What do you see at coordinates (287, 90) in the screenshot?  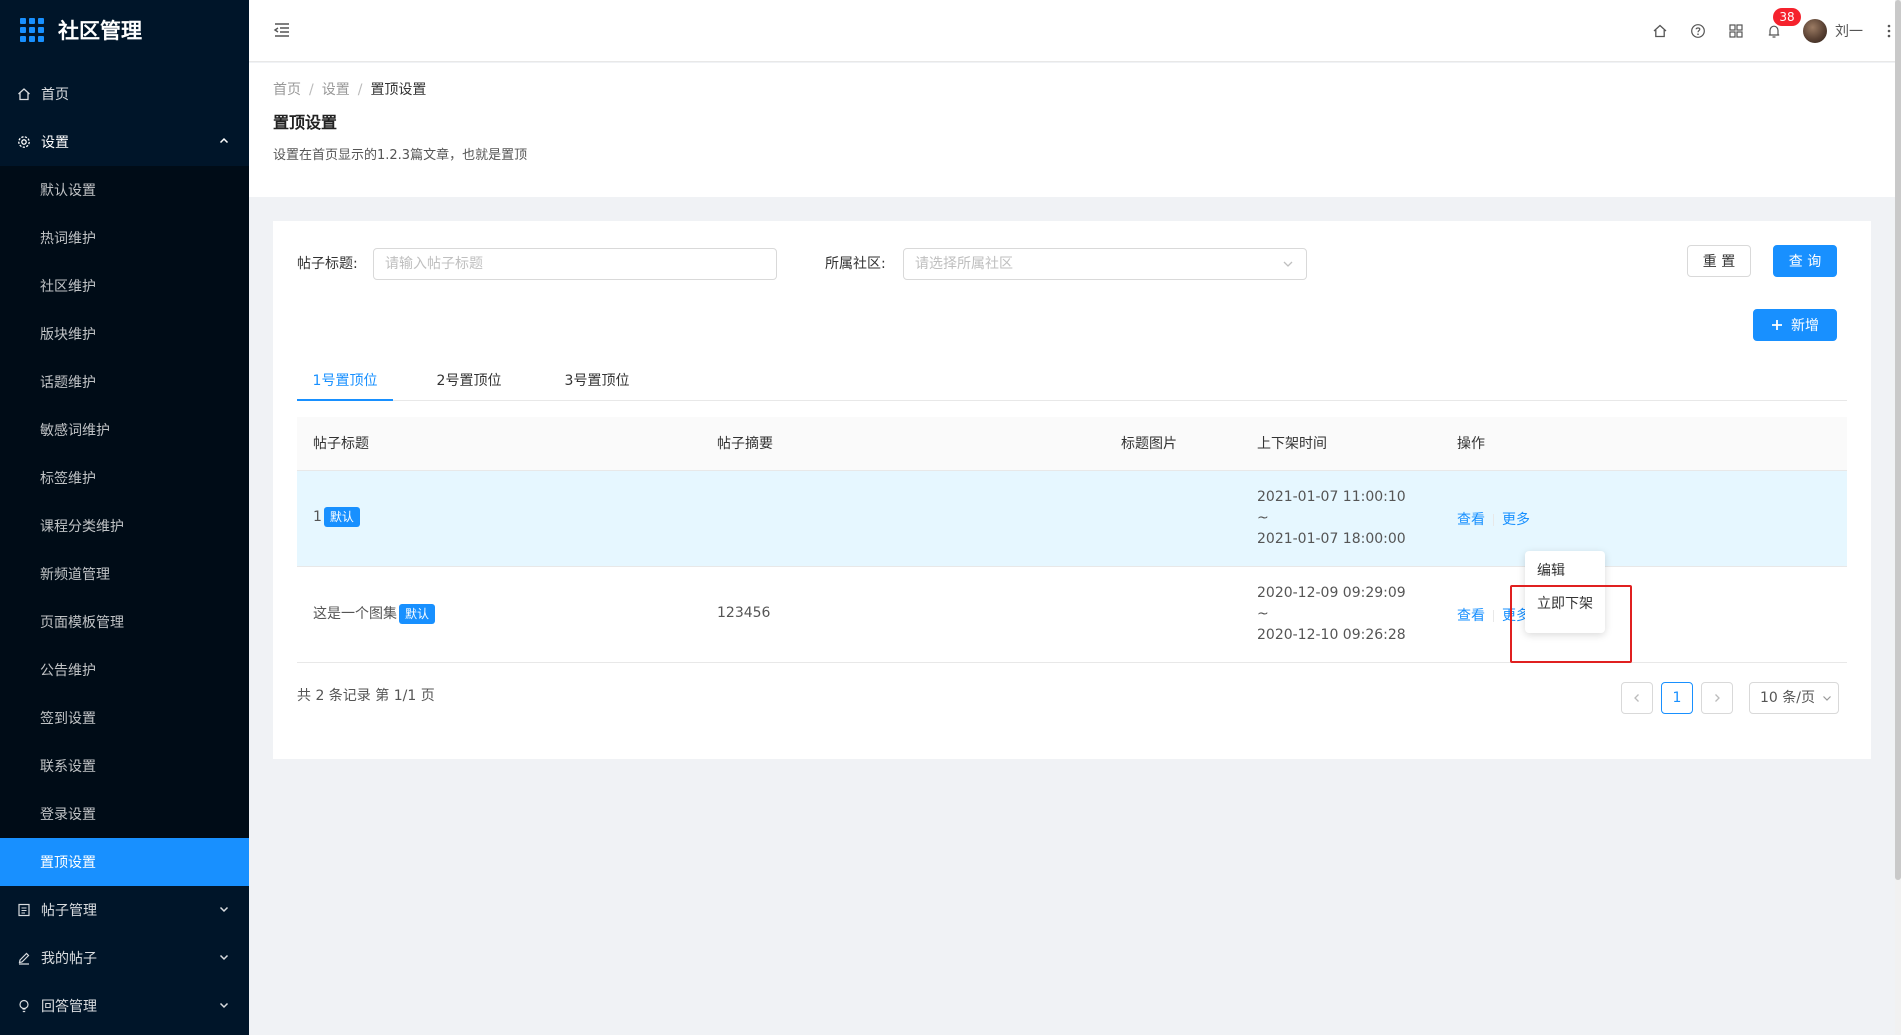 I see `breadcrumb-home: 首页` at bounding box center [287, 90].